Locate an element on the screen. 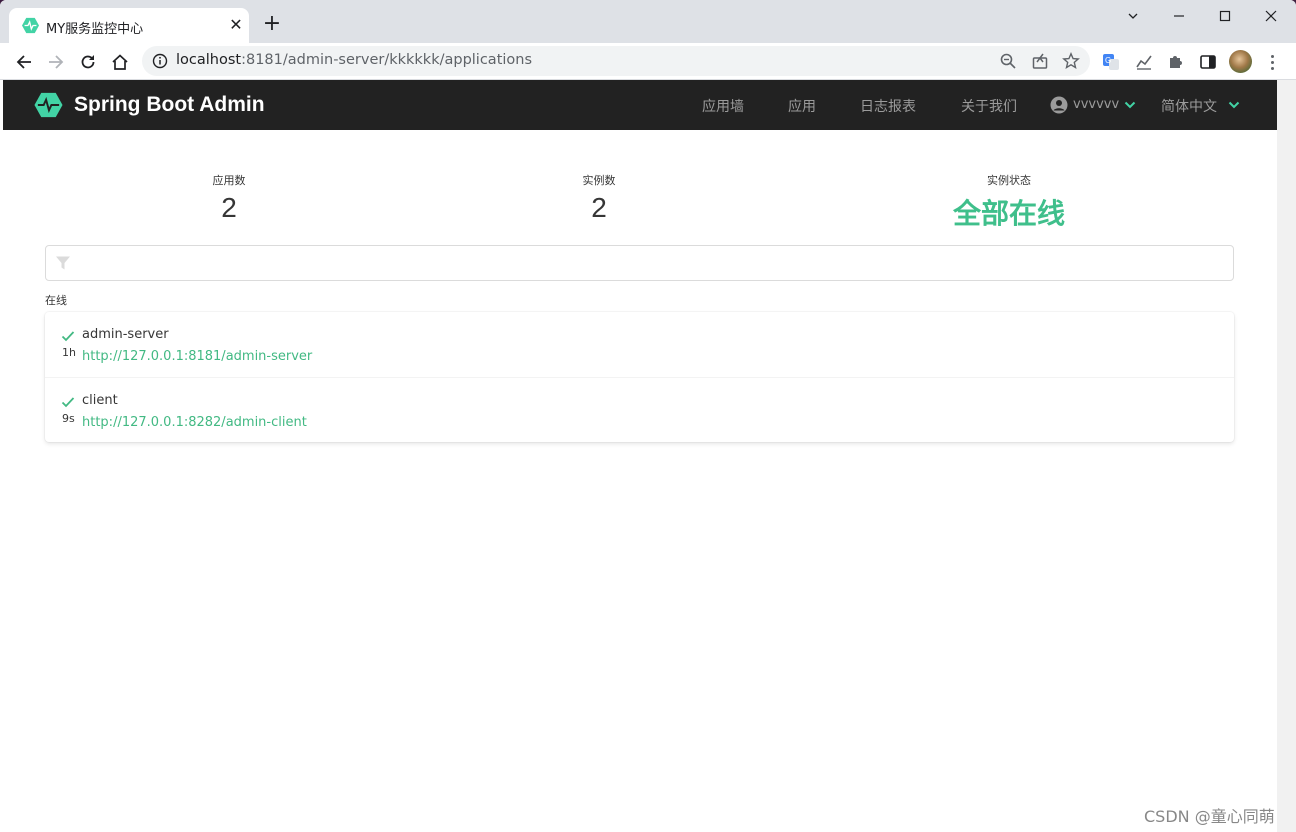 This screenshot has width=1296, height=832. minimize-icon is located at coordinates (1179, 17).